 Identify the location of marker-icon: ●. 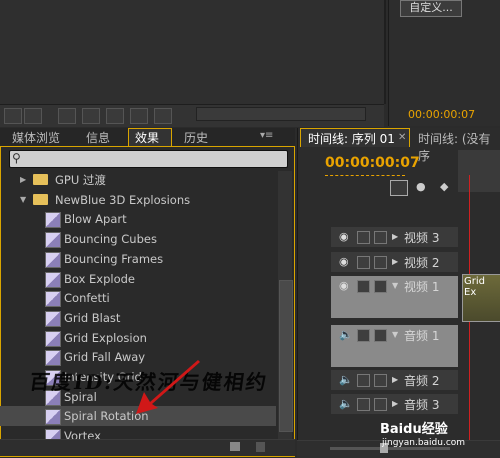
(421, 186).